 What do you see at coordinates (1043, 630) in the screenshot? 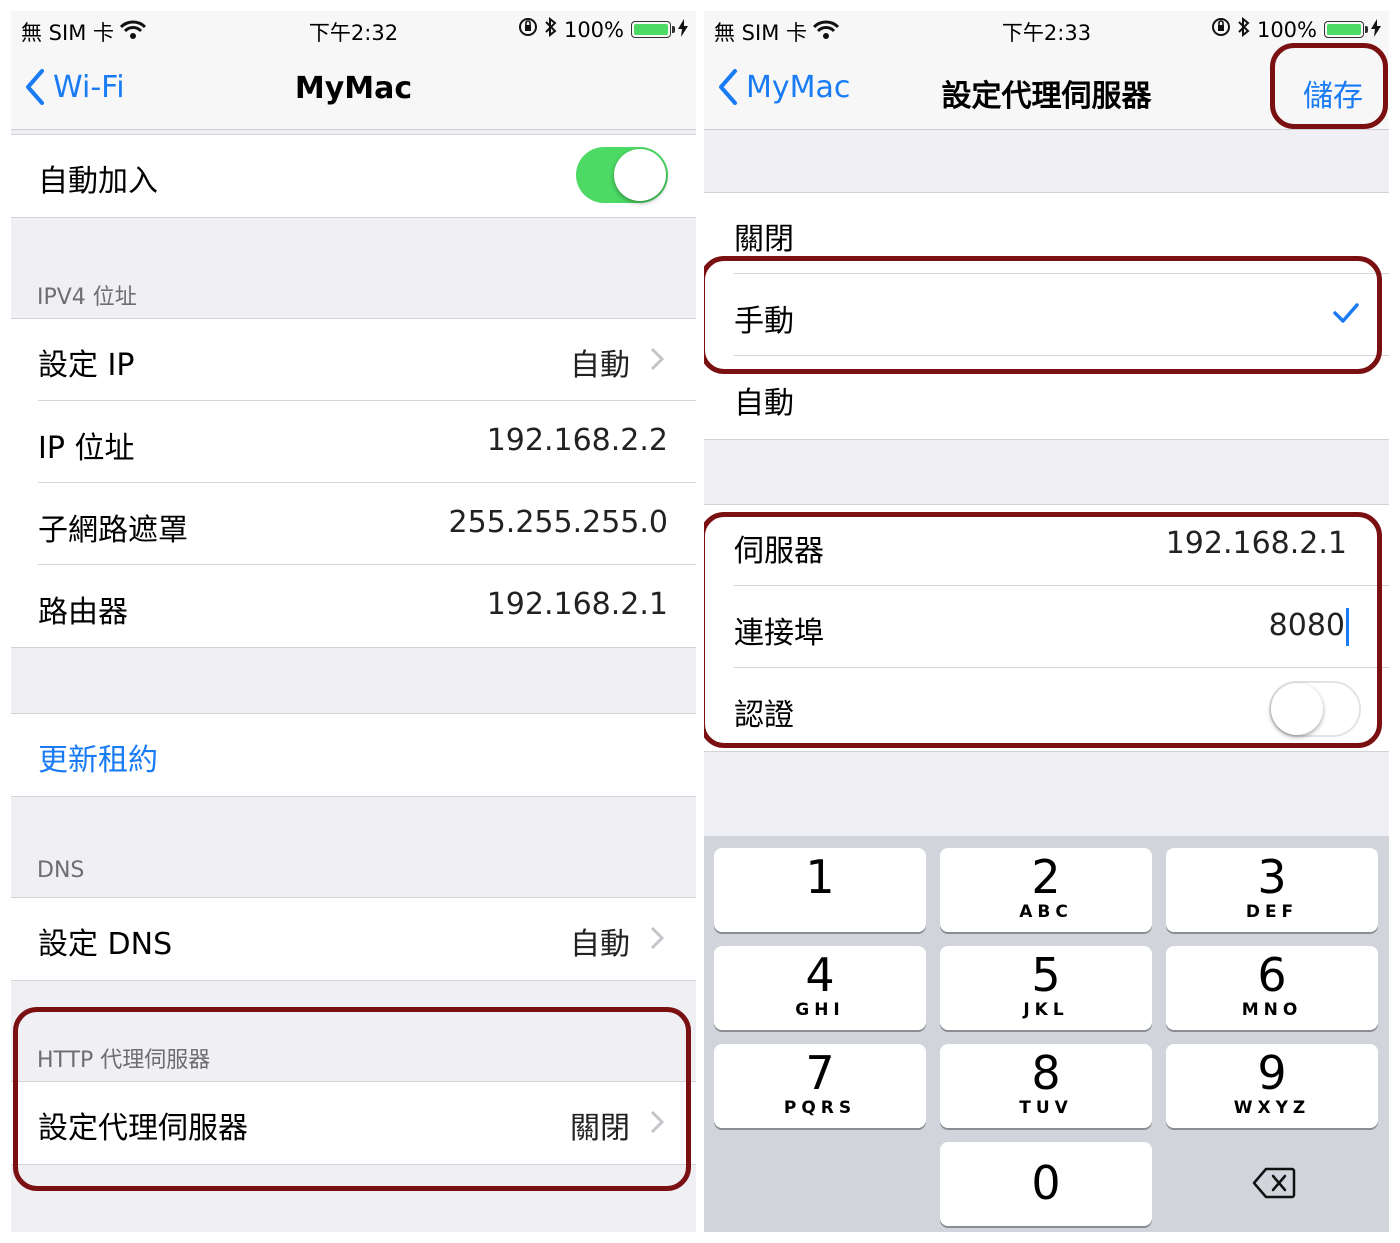
I see `fields-highlight-frame` at bounding box center [1043, 630].